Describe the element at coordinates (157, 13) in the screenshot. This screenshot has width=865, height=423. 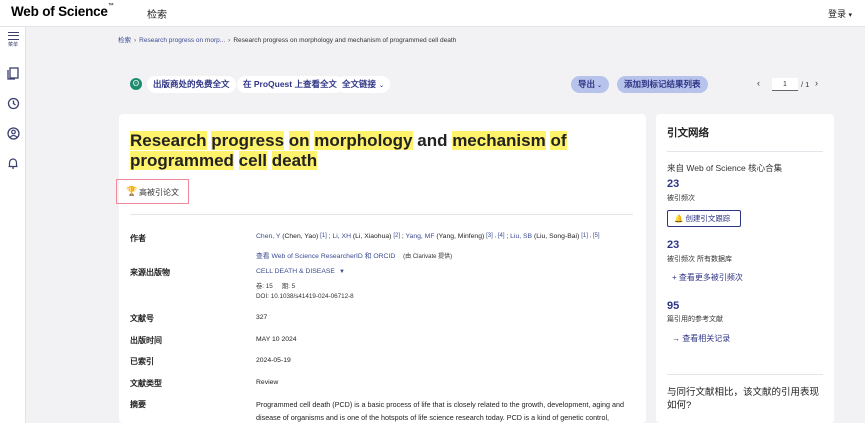
I see `nav-search-link: 检索` at that location.